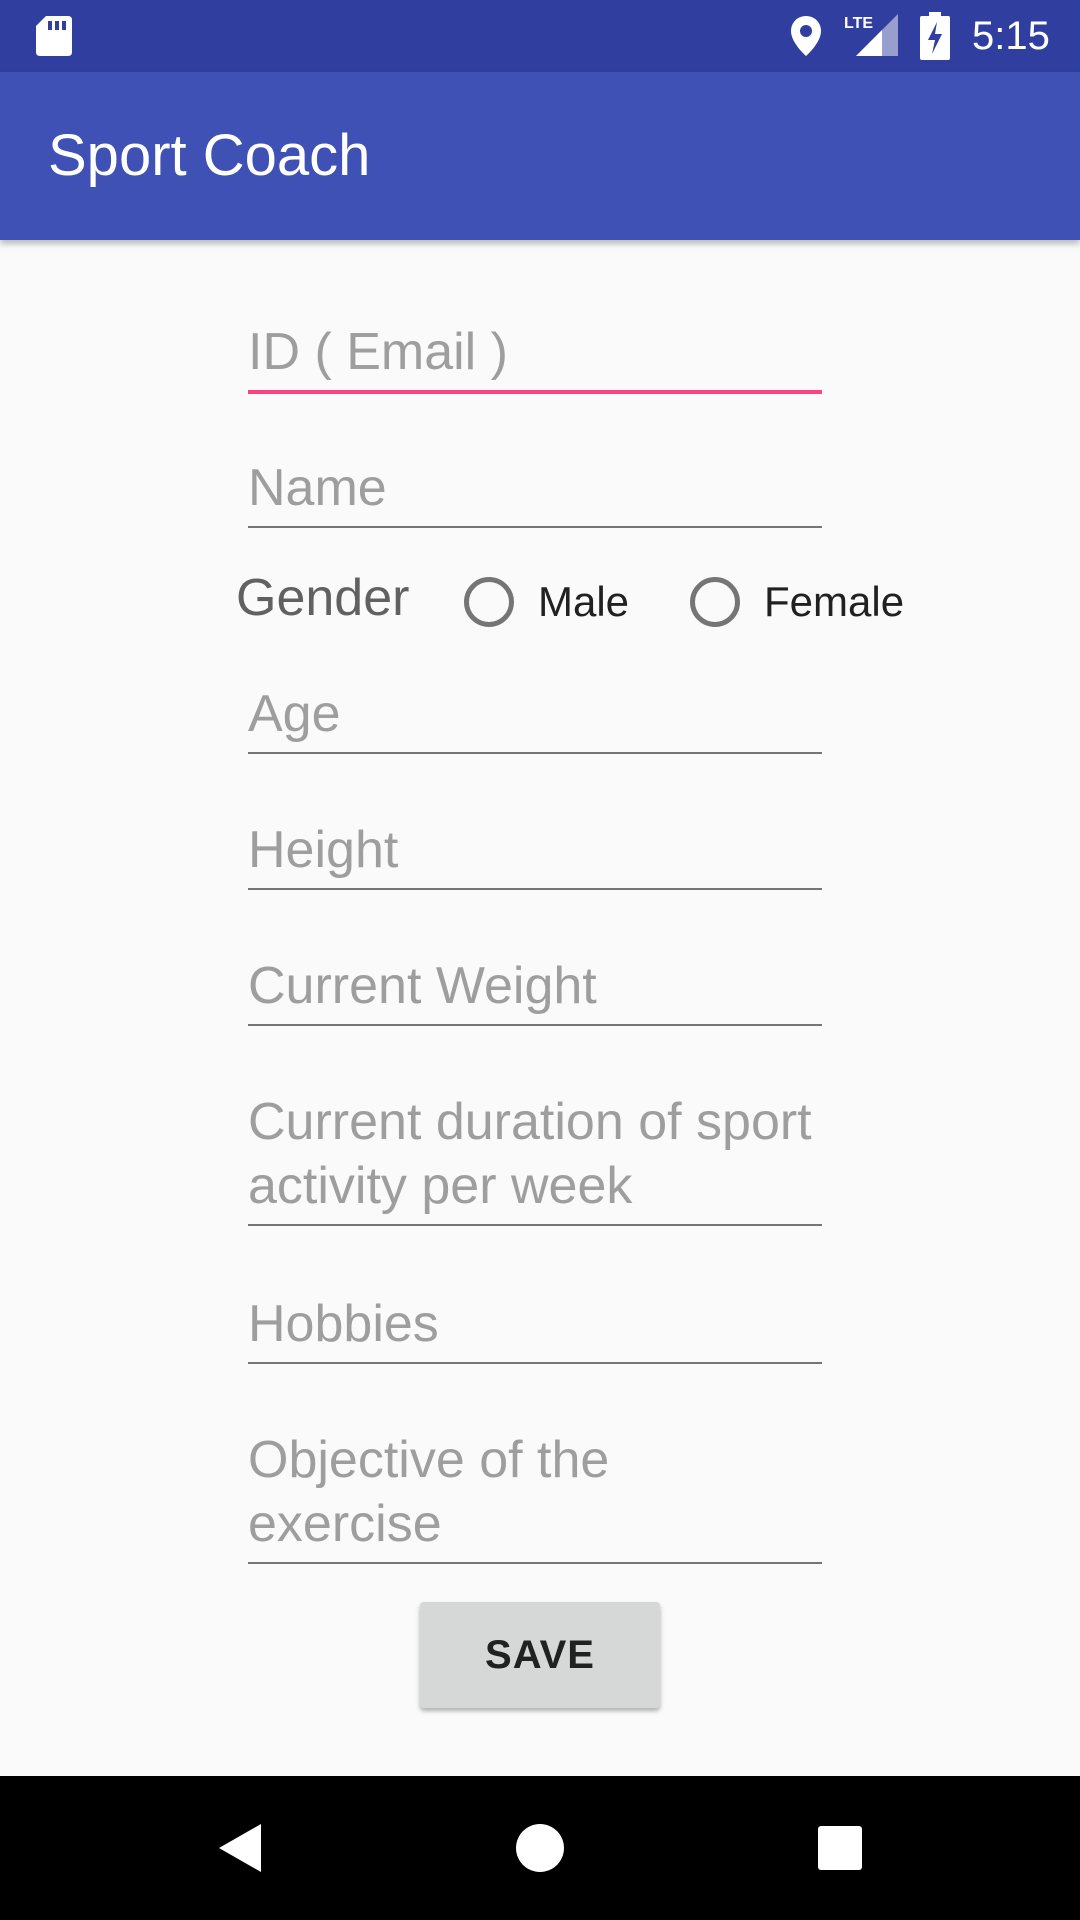 Image resolution: width=1080 pixels, height=1920 pixels. Describe the element at coordinates (806, 36) in the screenshot. I see `location-icon` at that location.